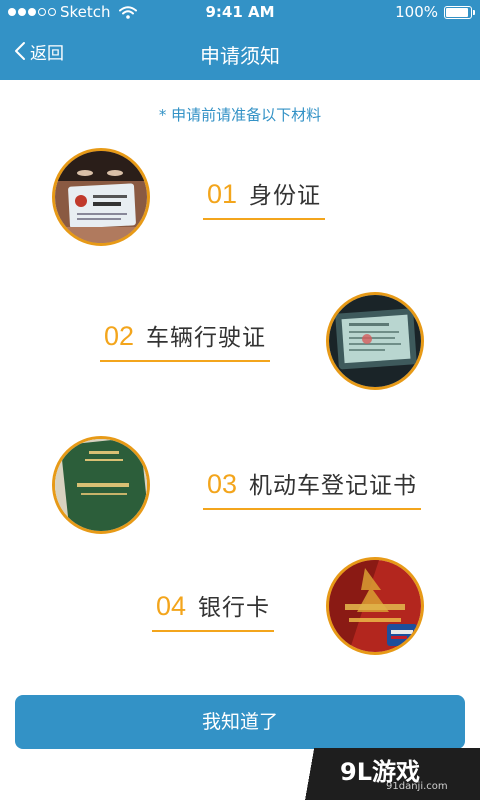 This screenshot has width=480, height=800. I want to click on item-number: 03, so click(222, 484).